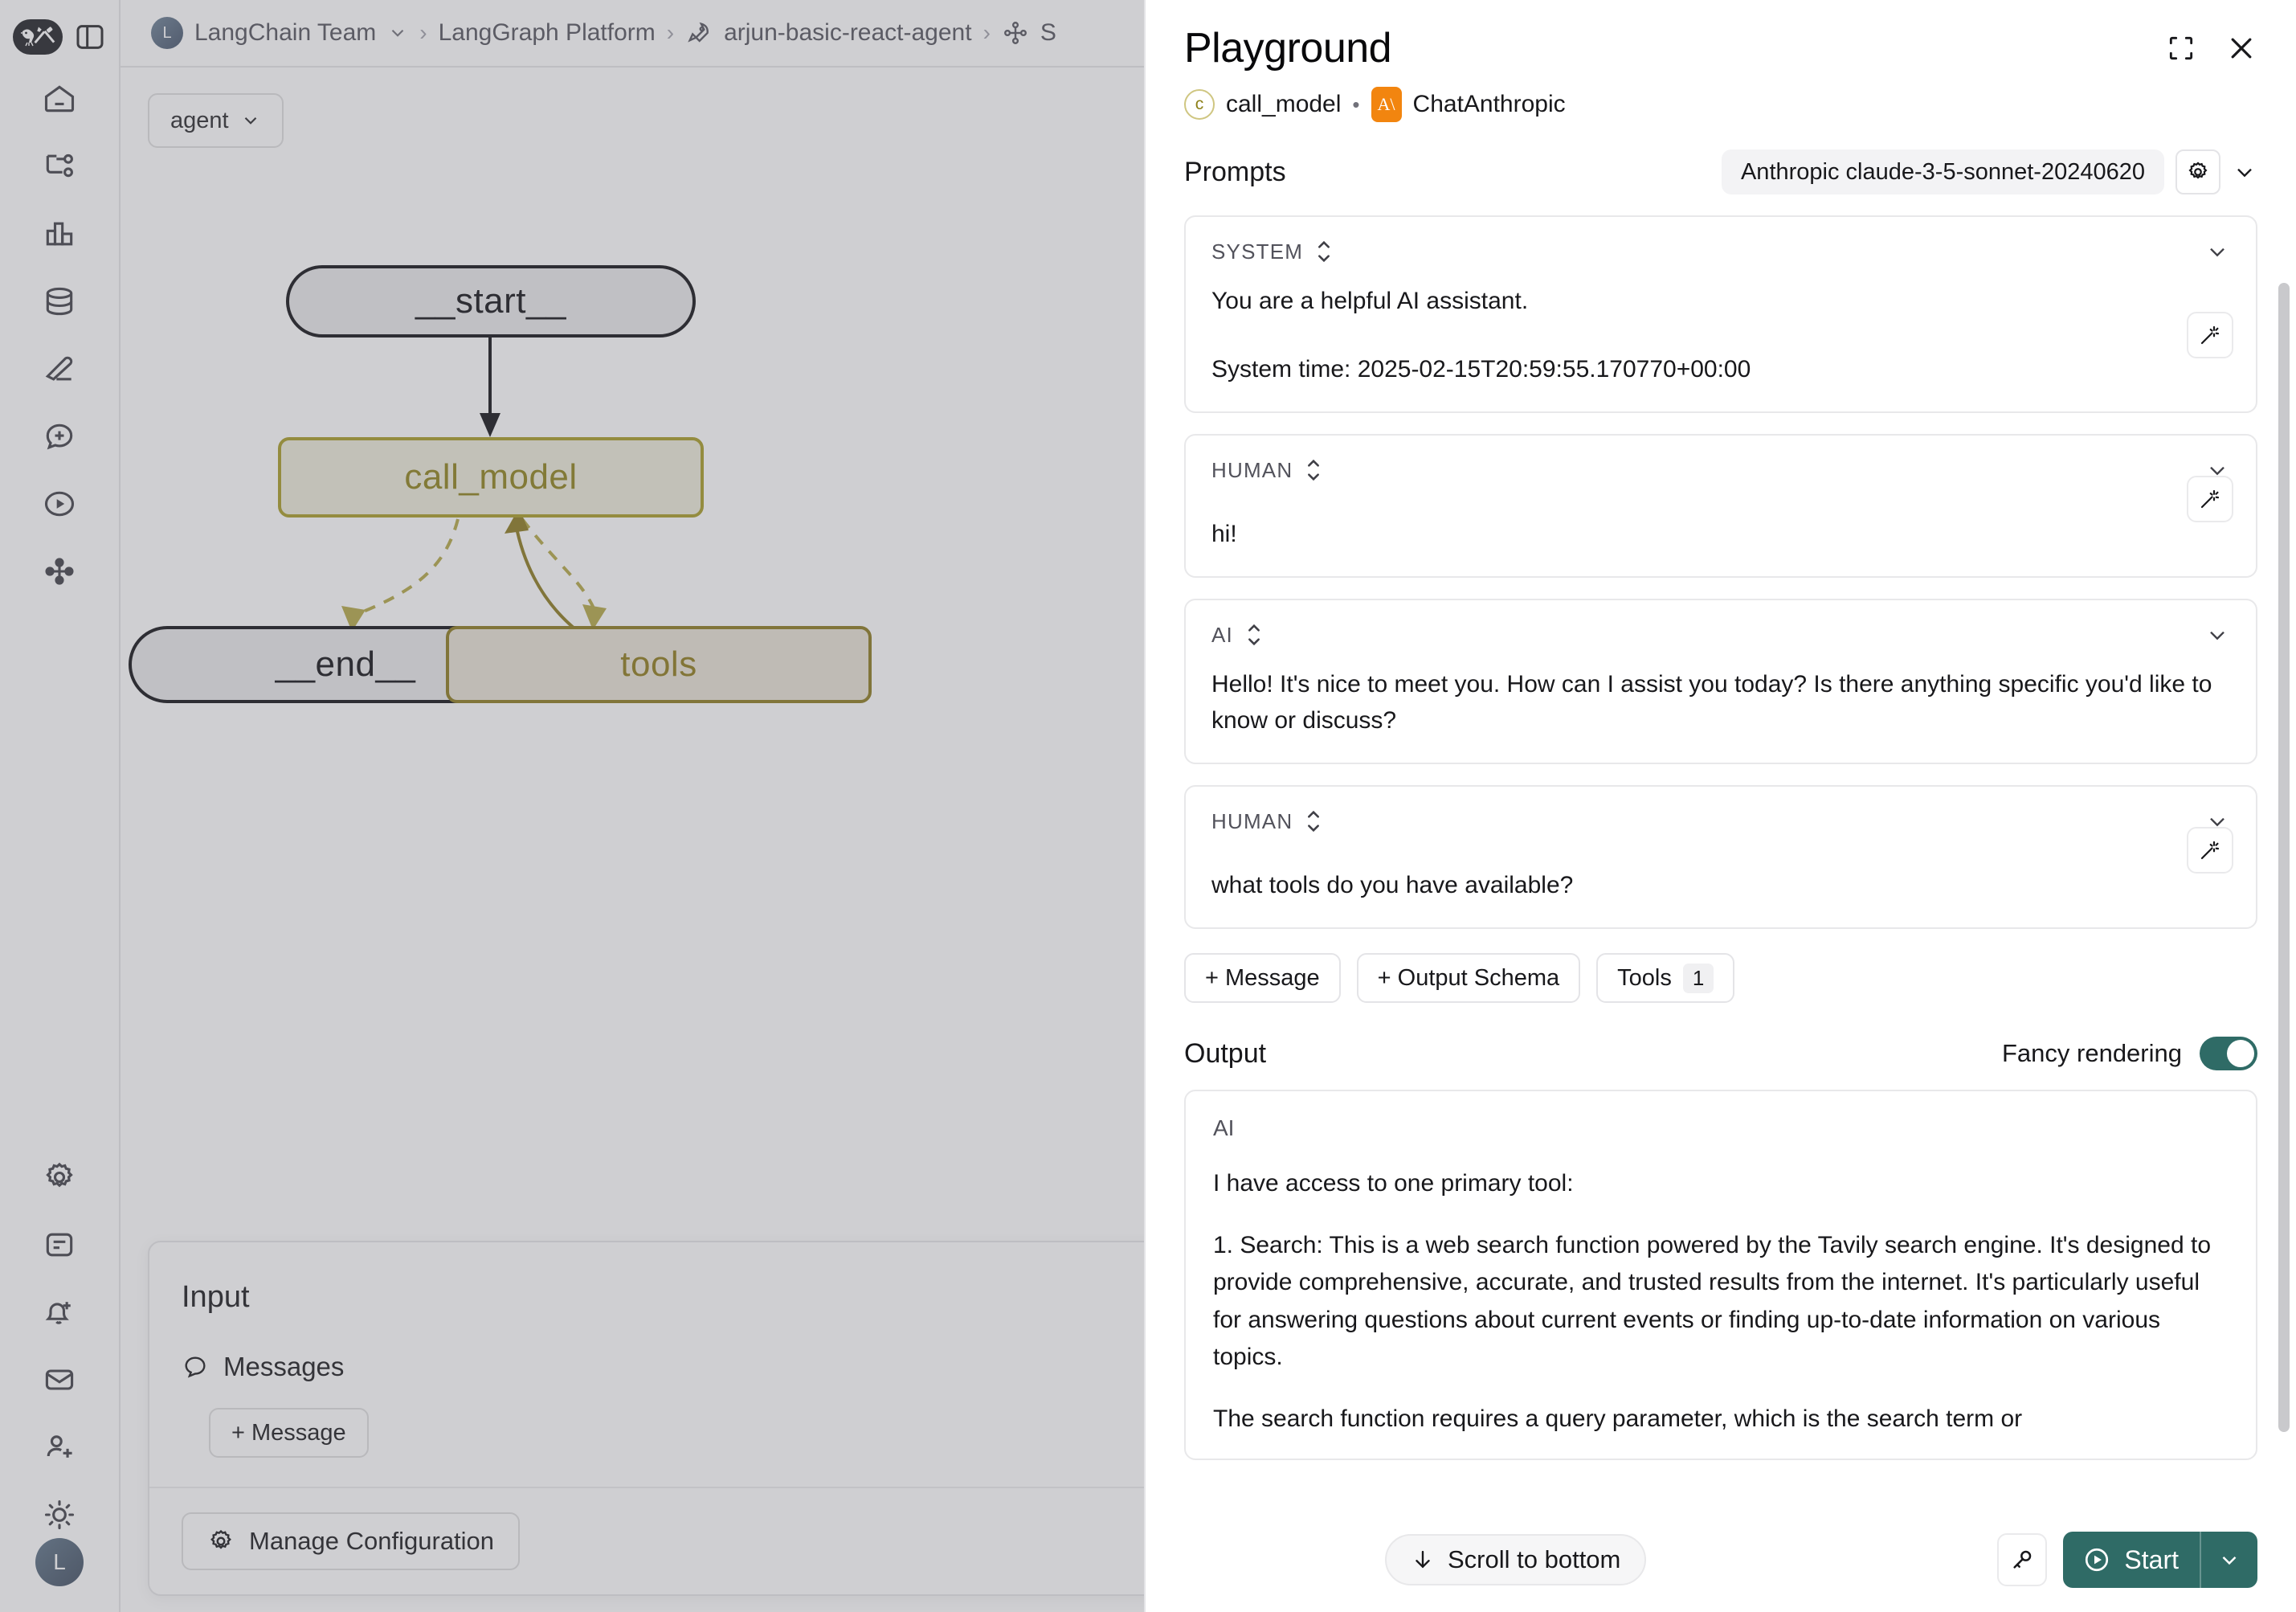 The image size is (2296, 1612). I want to click on close-icon, so click(2241, 48).